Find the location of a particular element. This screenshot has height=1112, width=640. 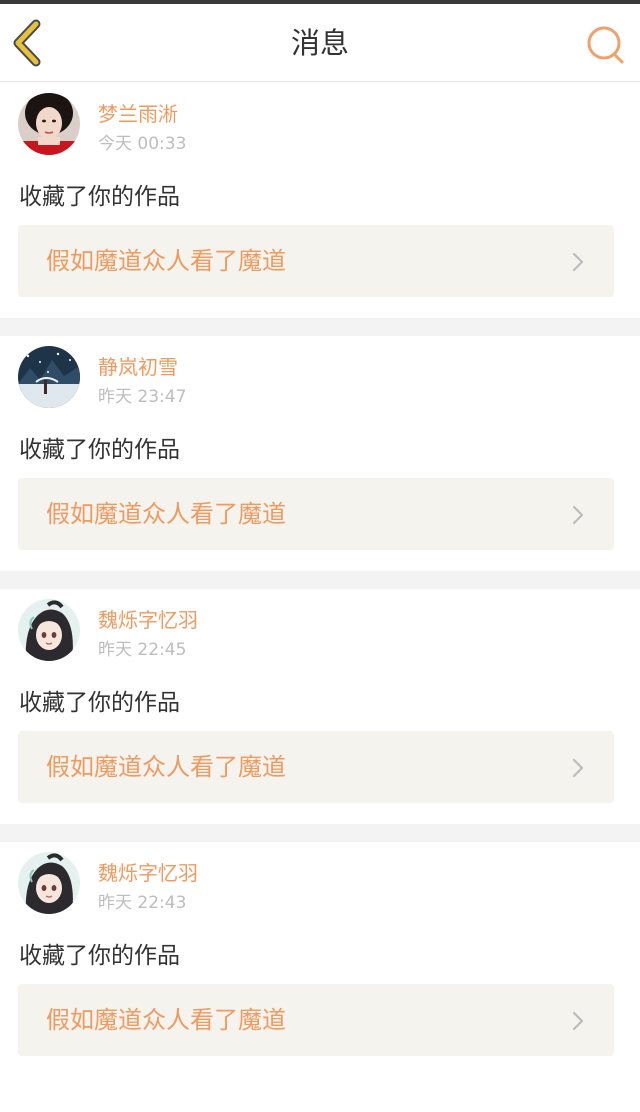

timestamp: 今天 00:33 is located at coordinates (142, 144).